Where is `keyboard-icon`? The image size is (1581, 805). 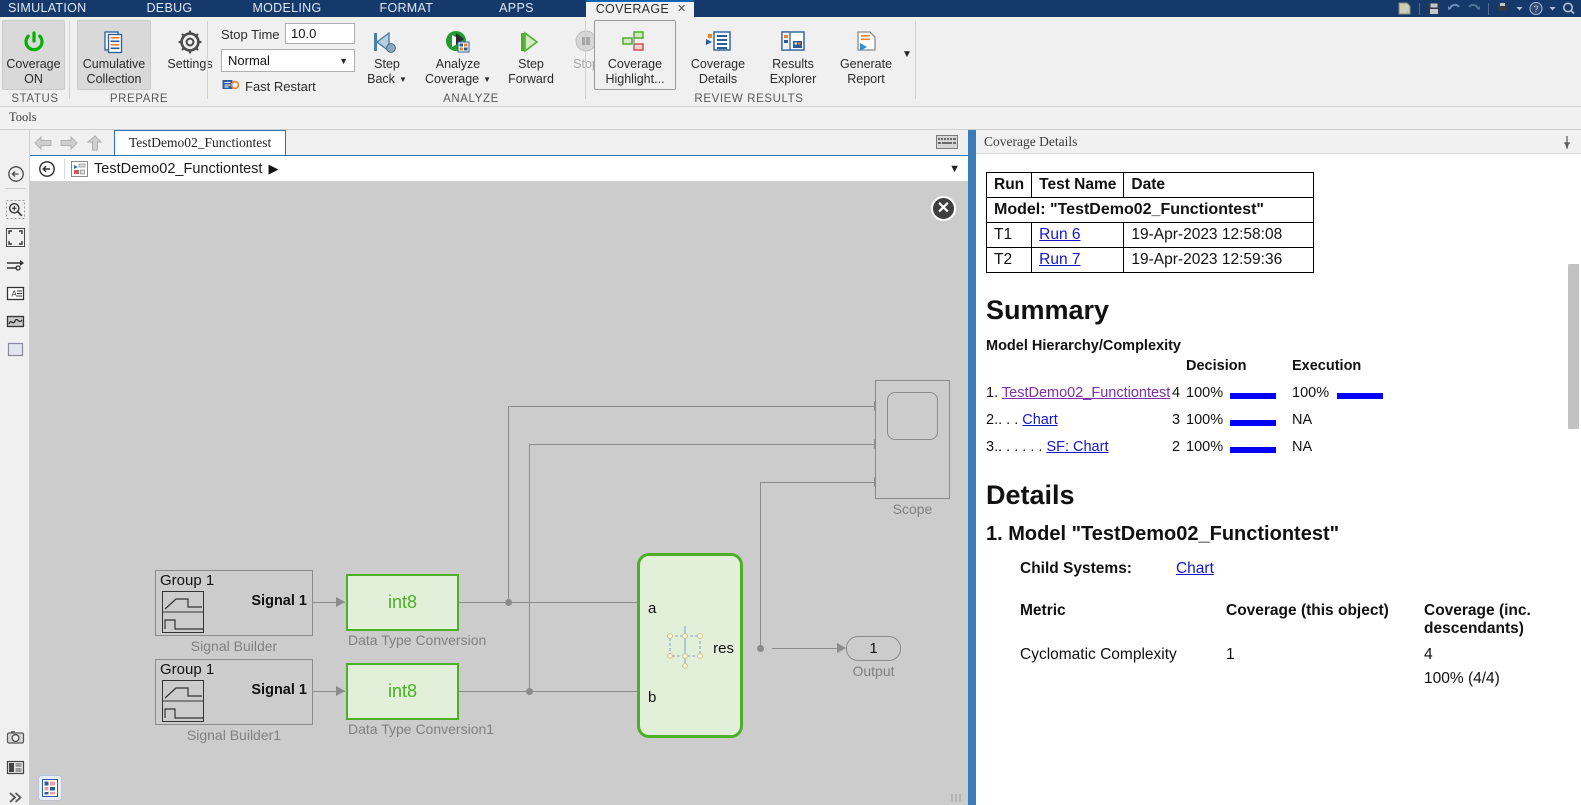 keyboard-icon is located at coordinates (947, 144).